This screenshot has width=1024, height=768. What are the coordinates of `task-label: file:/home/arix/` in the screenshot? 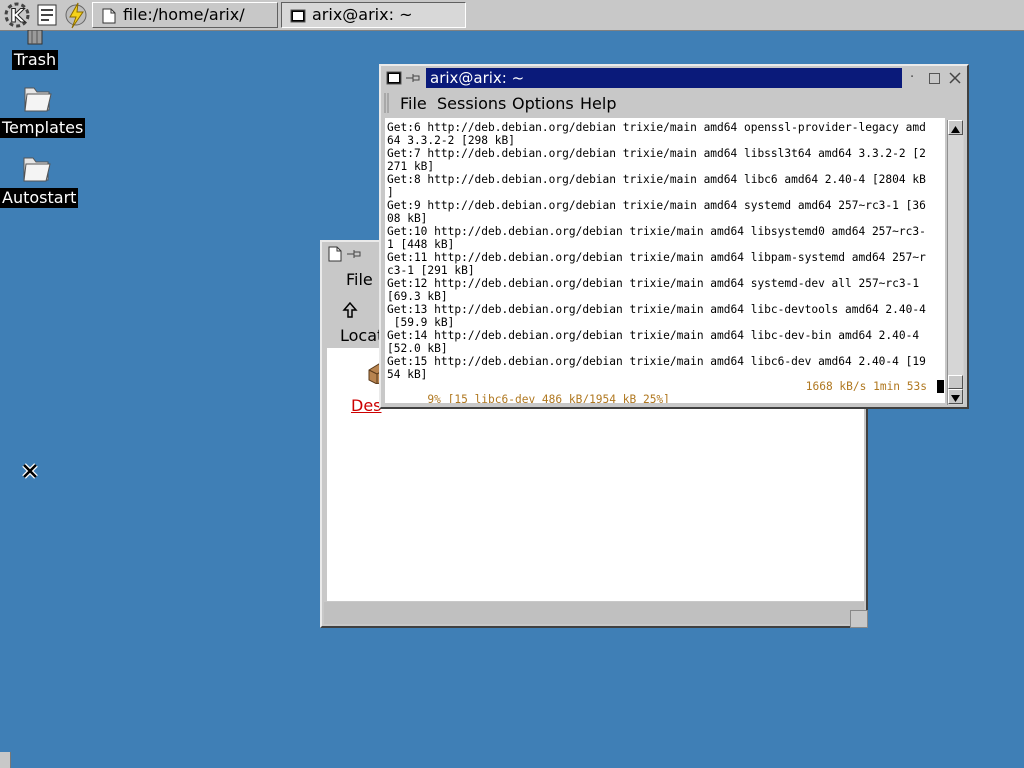 It's located at (184, 14).